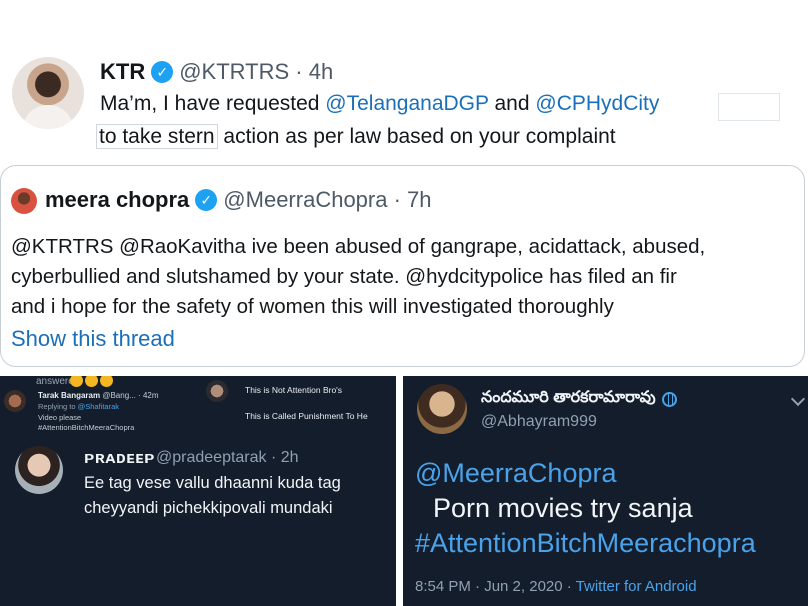  I want to click on side-text2: This is Called Punishment To He, so click(306, 416).